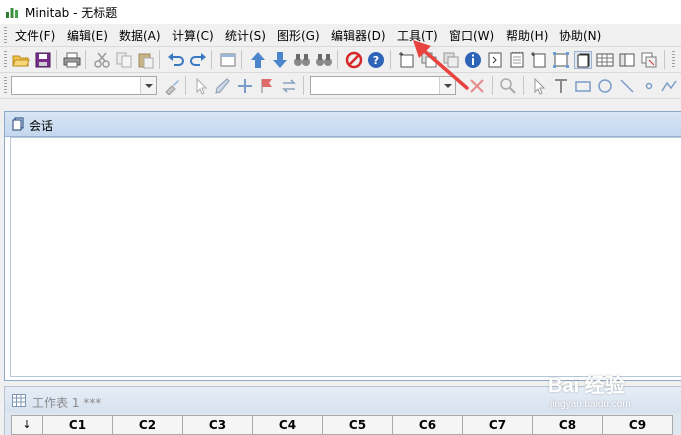 The height and width of the screenshot is (435, 681). I want to click on open-icon, so click(21, 60).